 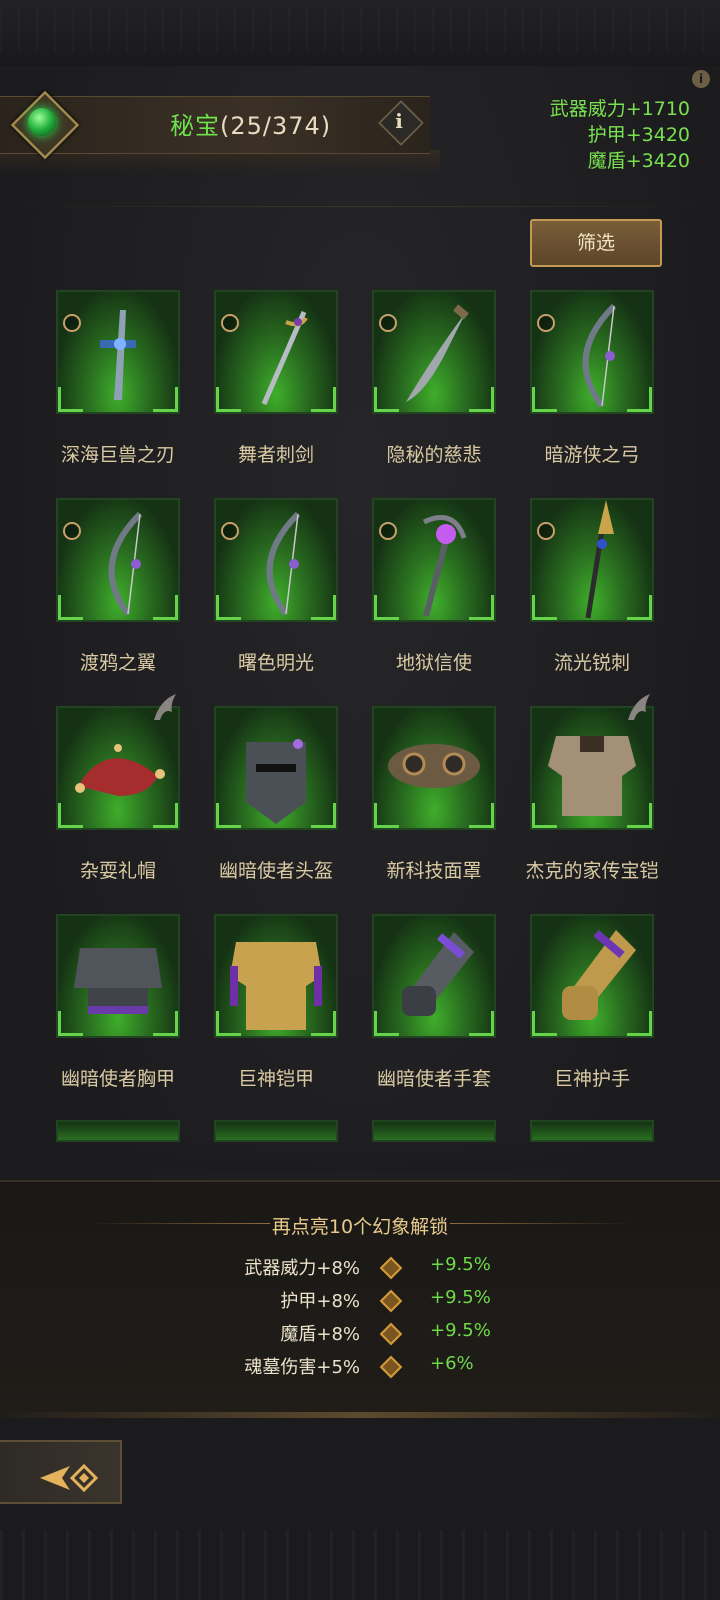 I want to click on item-name: 暗游侠之弓, so click(x=592, y=455).